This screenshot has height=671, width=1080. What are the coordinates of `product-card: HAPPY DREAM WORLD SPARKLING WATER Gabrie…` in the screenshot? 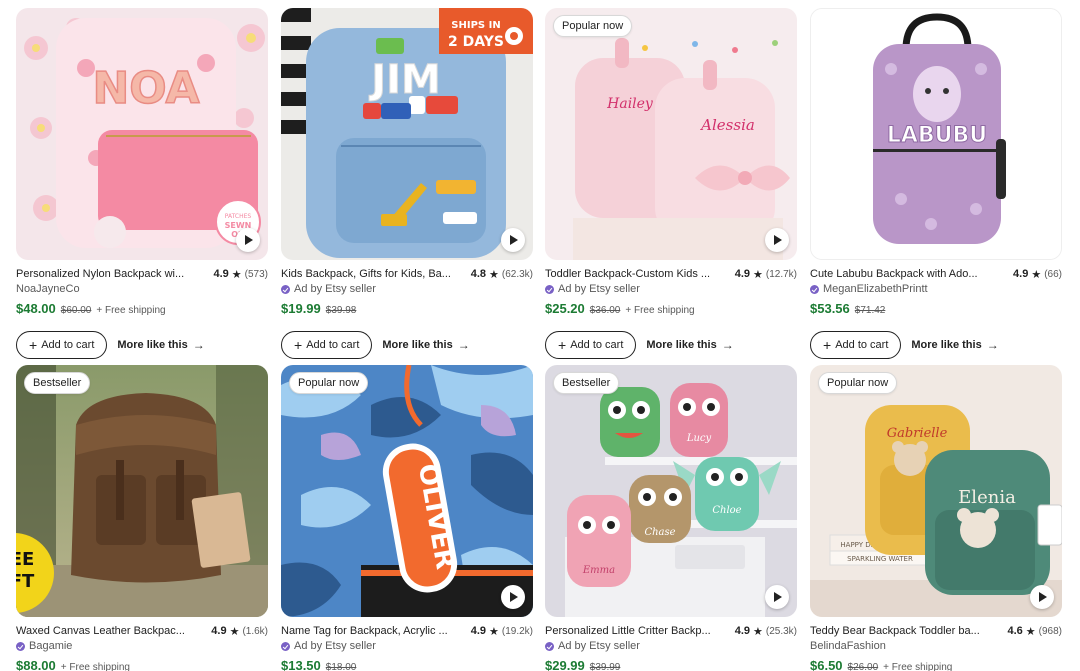 It's located at (936, 518).